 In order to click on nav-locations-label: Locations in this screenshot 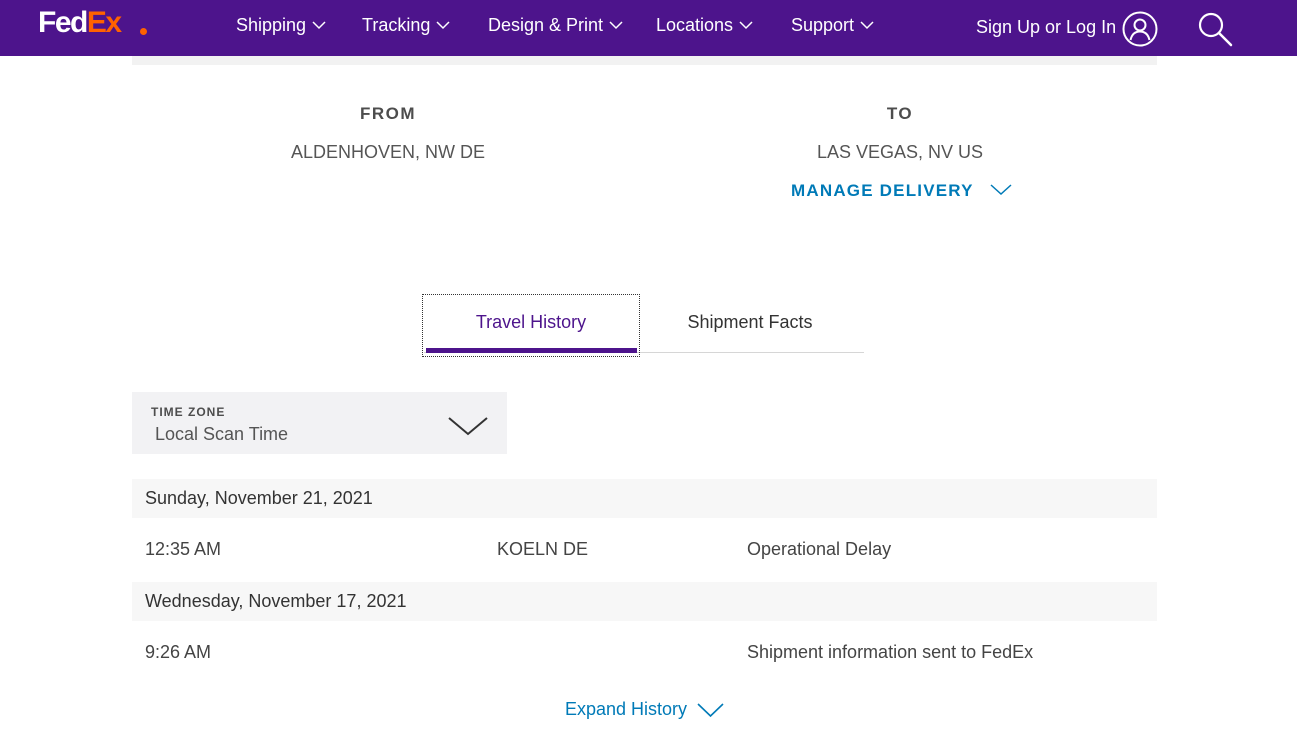, I will do `click(695, 24)`.